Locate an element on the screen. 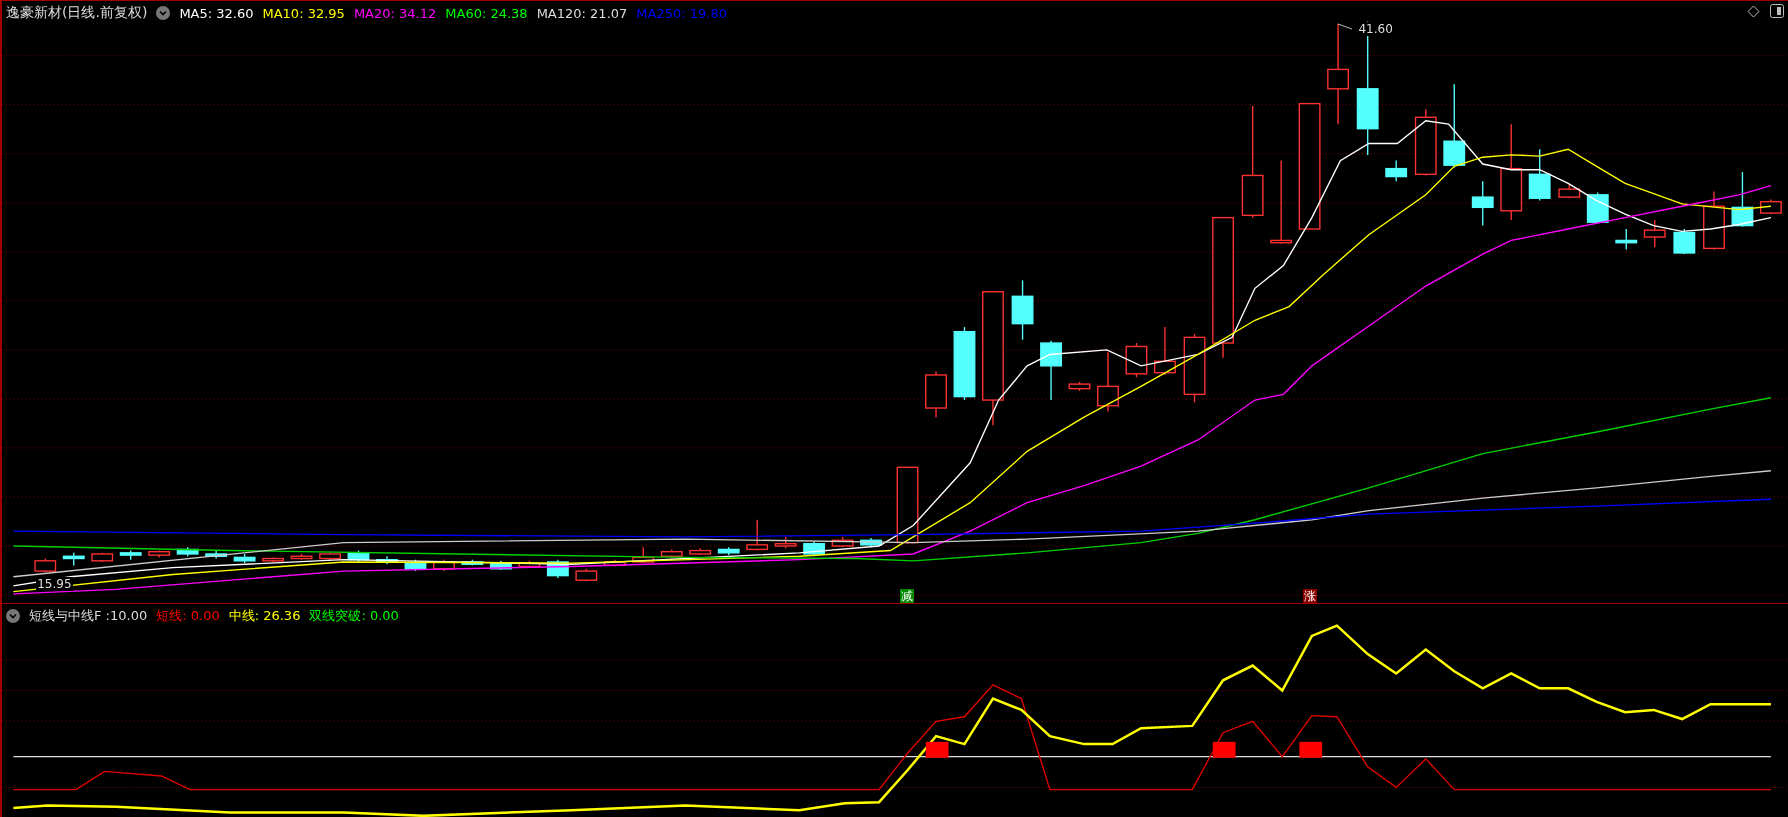 This screenshot has height=817, width=1788. signal-tag: 涨 is located at coordinates (1309, 596).